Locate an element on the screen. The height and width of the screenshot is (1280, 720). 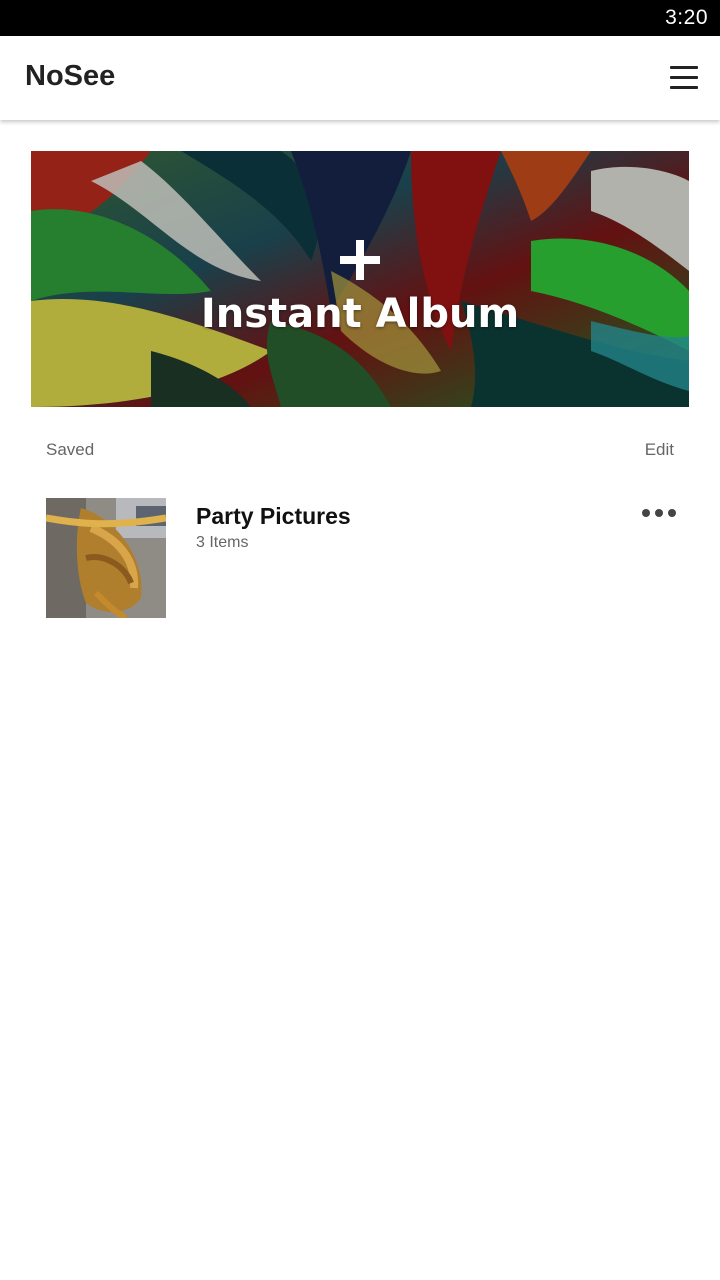
hamburger-menu-icon is located at coordinates (684, 78).